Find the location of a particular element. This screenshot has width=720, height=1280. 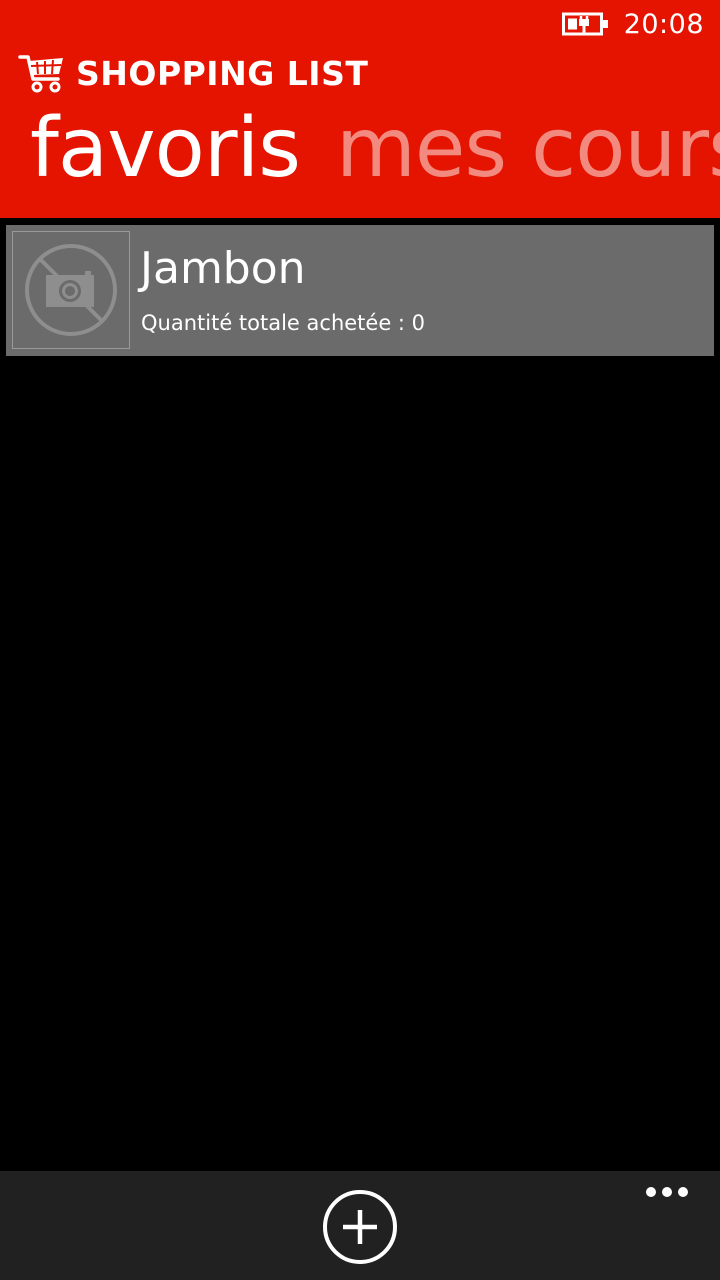

tab-favoris: favoris is located at coordinates (165, 149).